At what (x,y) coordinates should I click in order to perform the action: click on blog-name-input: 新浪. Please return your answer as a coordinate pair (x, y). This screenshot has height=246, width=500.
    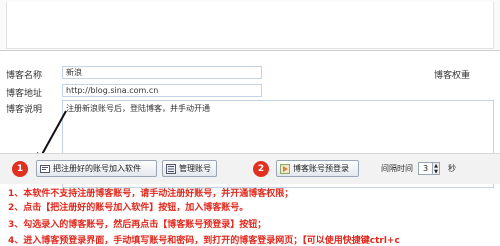
    Looking at the image, I should click on (162, 72).